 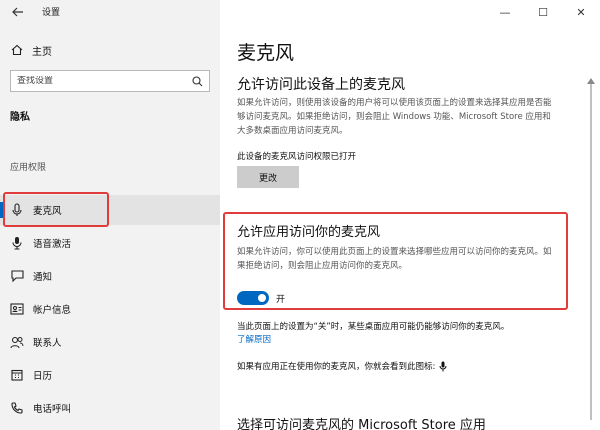 I want to click on desktop-apps-note: 当此页面上的设置为“关”时，某些桌面应用可能仍能够访问你的麦克风。, so click(x=373, y=327).